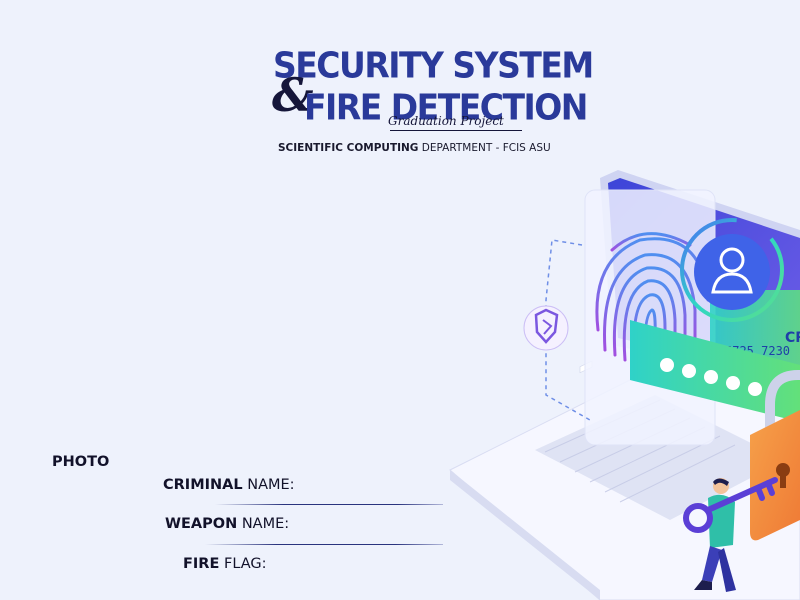 The image size is (800, 600). Describe the element at coordinates (201, 564) in the screenshot. I see `fire-bold: FIRE` at that location.